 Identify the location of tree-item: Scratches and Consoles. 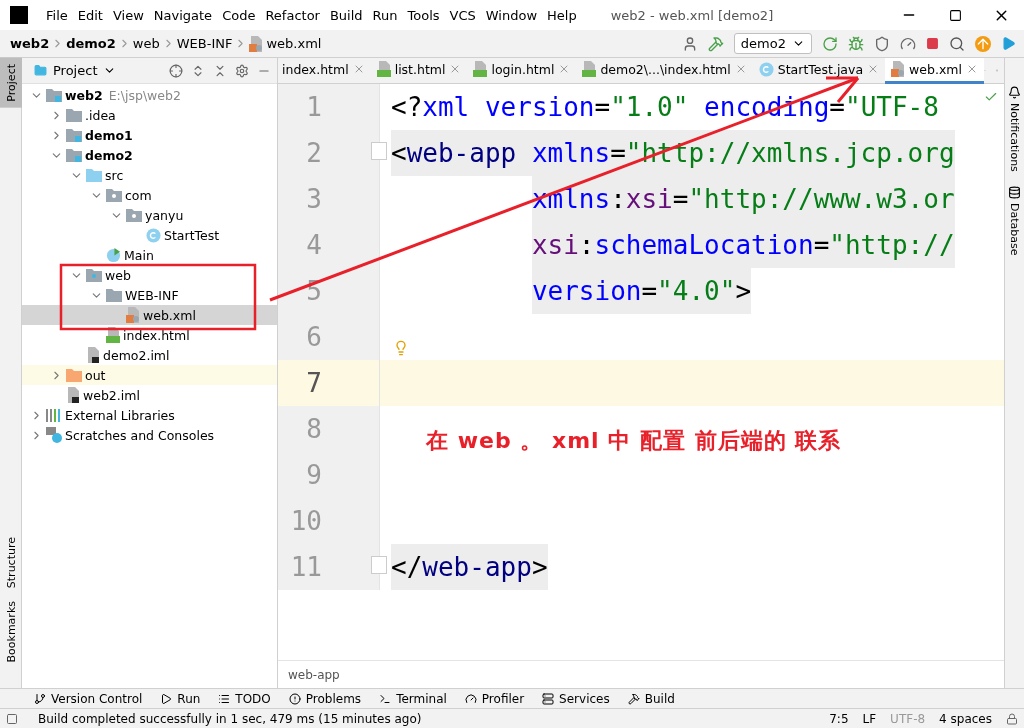
(149, 435).